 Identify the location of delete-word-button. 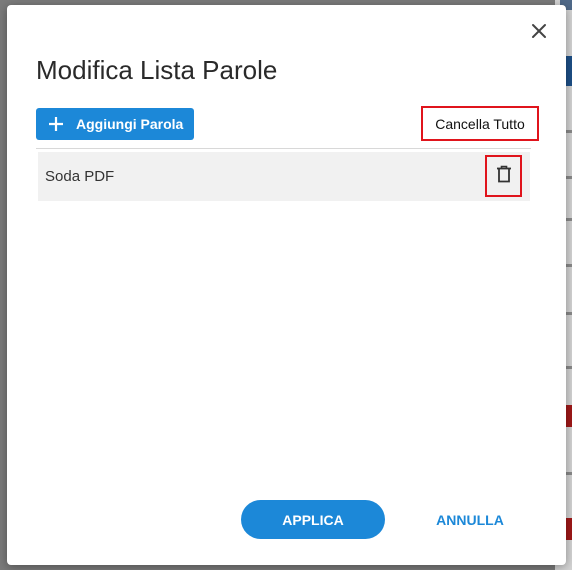
(503, 176).